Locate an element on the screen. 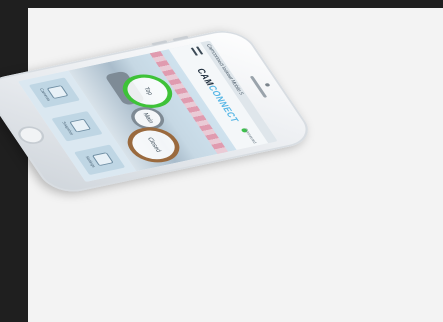  tile-settings: Settings is located at coordinates (100, 160).